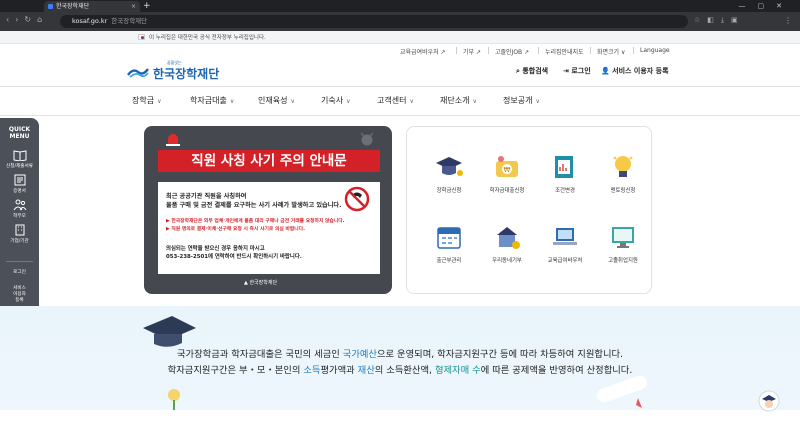  I want to click on url-path: 한국장학재단, so click(129, 21).